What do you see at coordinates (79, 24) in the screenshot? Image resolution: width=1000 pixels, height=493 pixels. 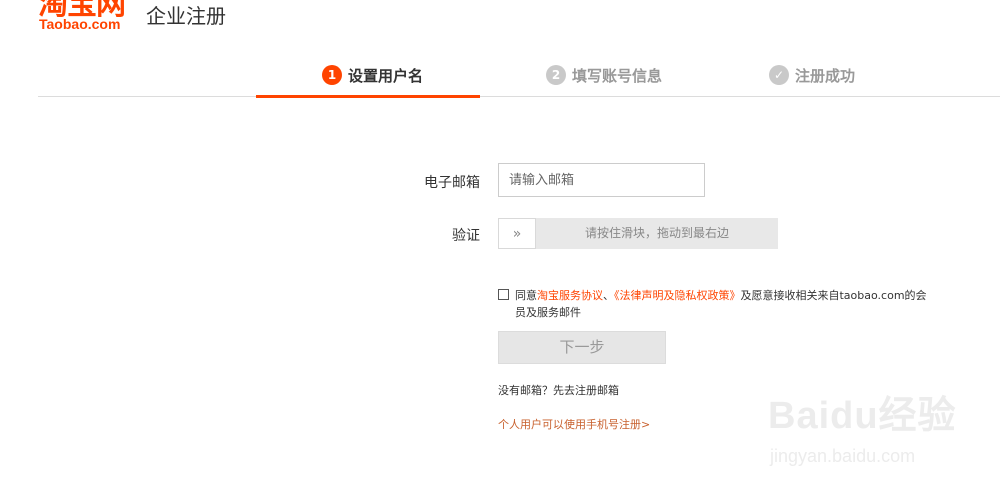 I see `taobao-logo-domain: Taobao.com` at bounding box center [79, 24].